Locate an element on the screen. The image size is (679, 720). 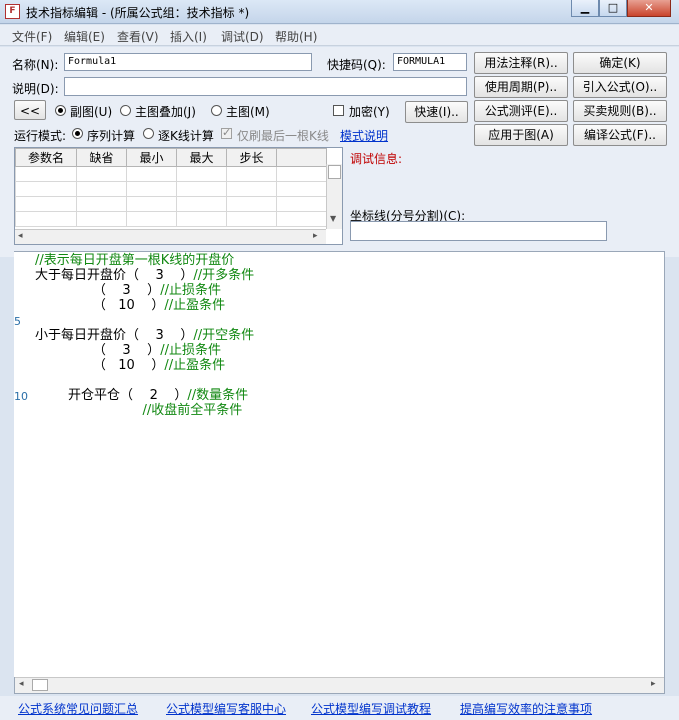
maximize-button: □ is located at coordinates (613, 8).